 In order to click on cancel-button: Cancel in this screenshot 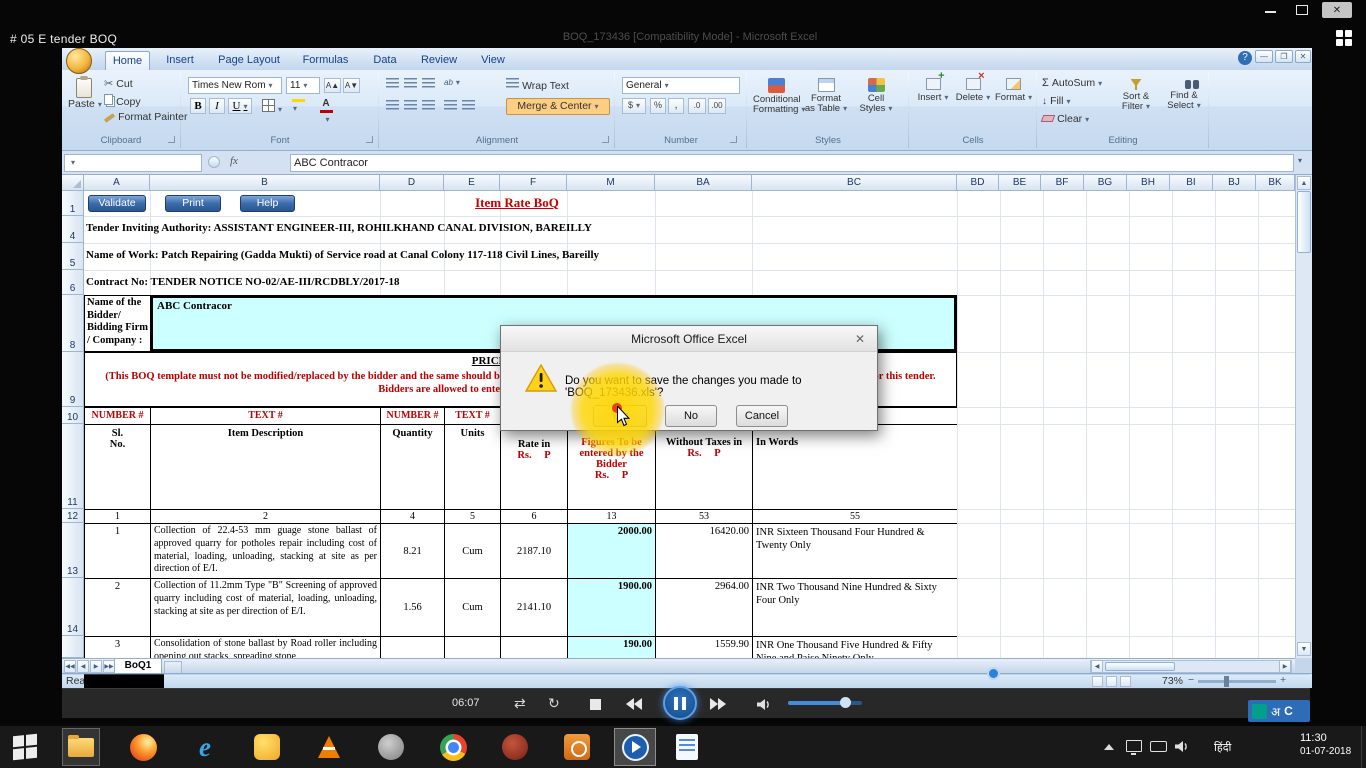, I will do `click(762, 416)`.